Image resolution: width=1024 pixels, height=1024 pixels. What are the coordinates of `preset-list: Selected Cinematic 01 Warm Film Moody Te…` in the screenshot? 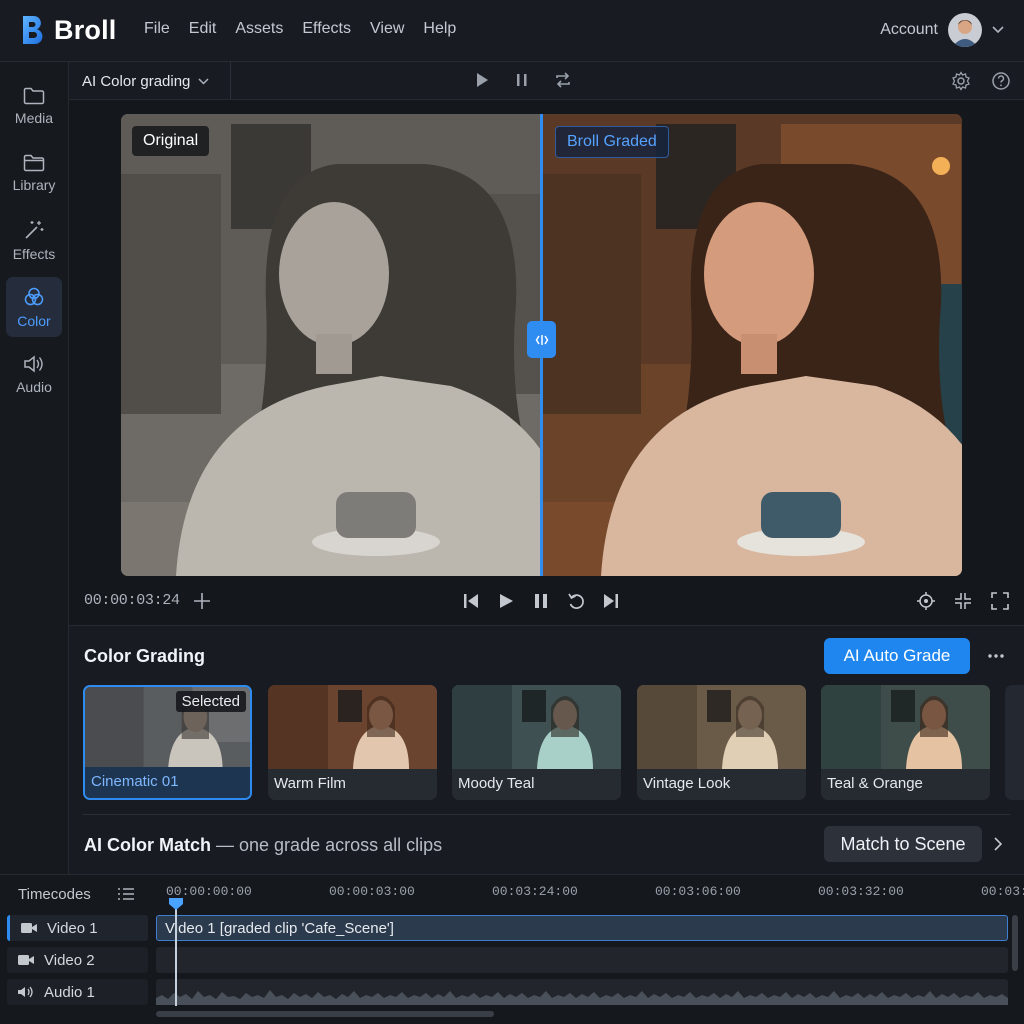 It's located at (553, 743).